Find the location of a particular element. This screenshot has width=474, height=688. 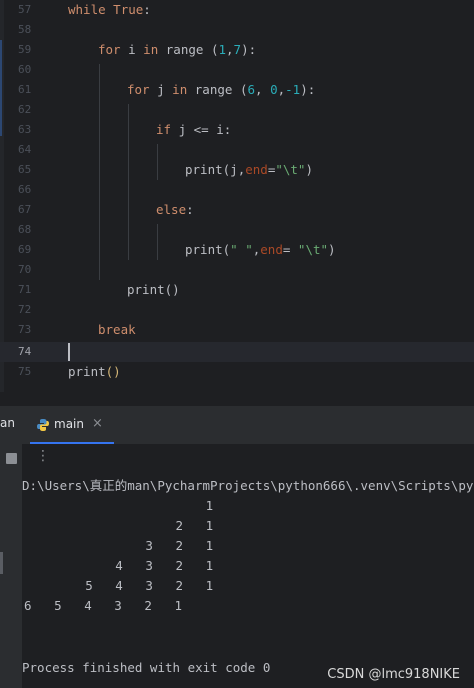

line-number: 57 is located at coordinates (25, 9).